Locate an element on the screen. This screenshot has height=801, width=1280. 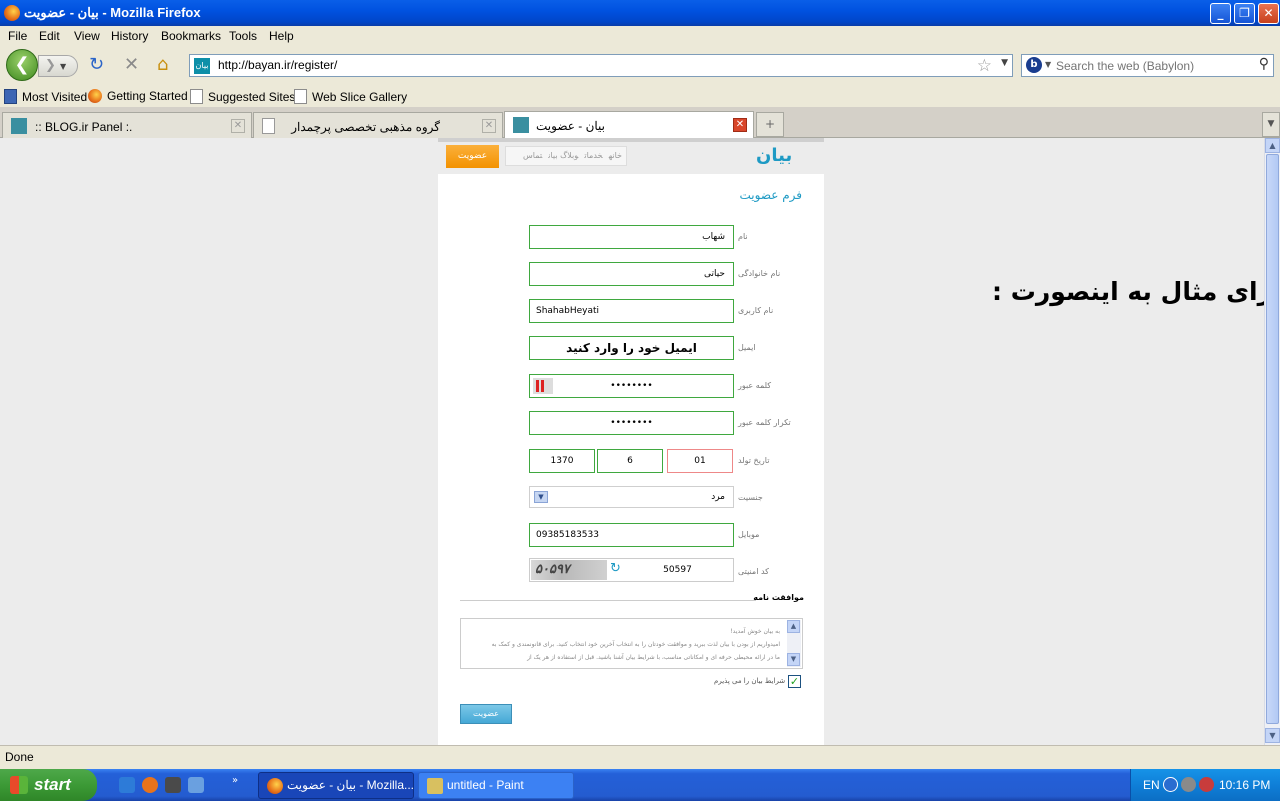
username-value: ShahabHeyati is located at coordinates (568, 311).